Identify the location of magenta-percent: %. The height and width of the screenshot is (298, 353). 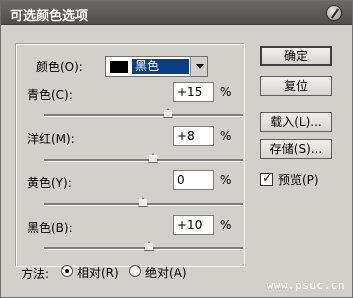
(226, 136).